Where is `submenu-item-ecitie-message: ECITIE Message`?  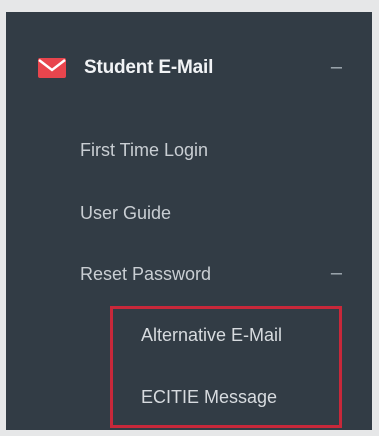 submenu-item-ecitie-message: ECITIE Message is located at coordinates (209, 397).